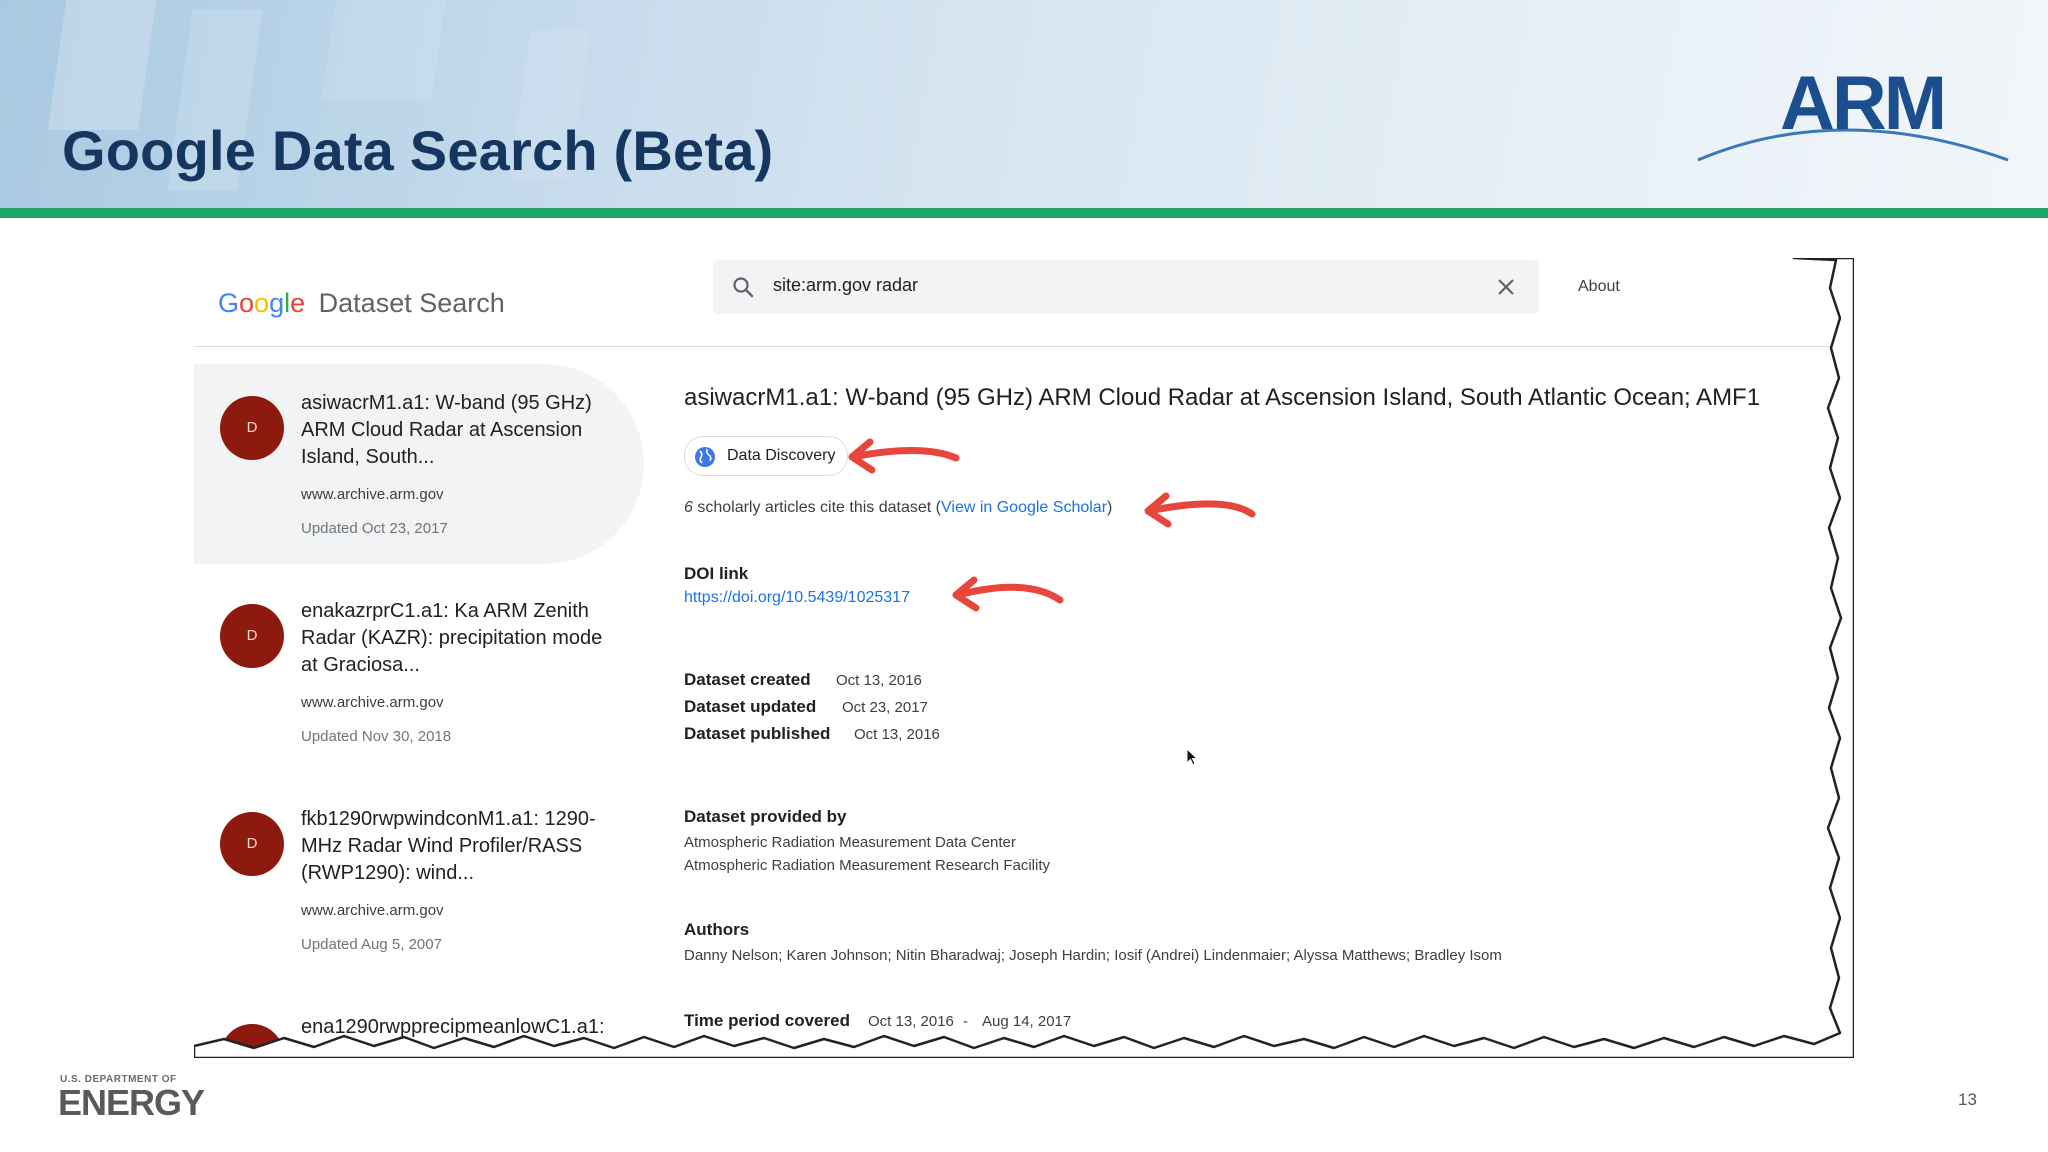 This screenshot has width=2048, height=1152. Describe the element at coordinates (750, 706) in the screenshot. I see `updated-label: Dataset updated` at that location.